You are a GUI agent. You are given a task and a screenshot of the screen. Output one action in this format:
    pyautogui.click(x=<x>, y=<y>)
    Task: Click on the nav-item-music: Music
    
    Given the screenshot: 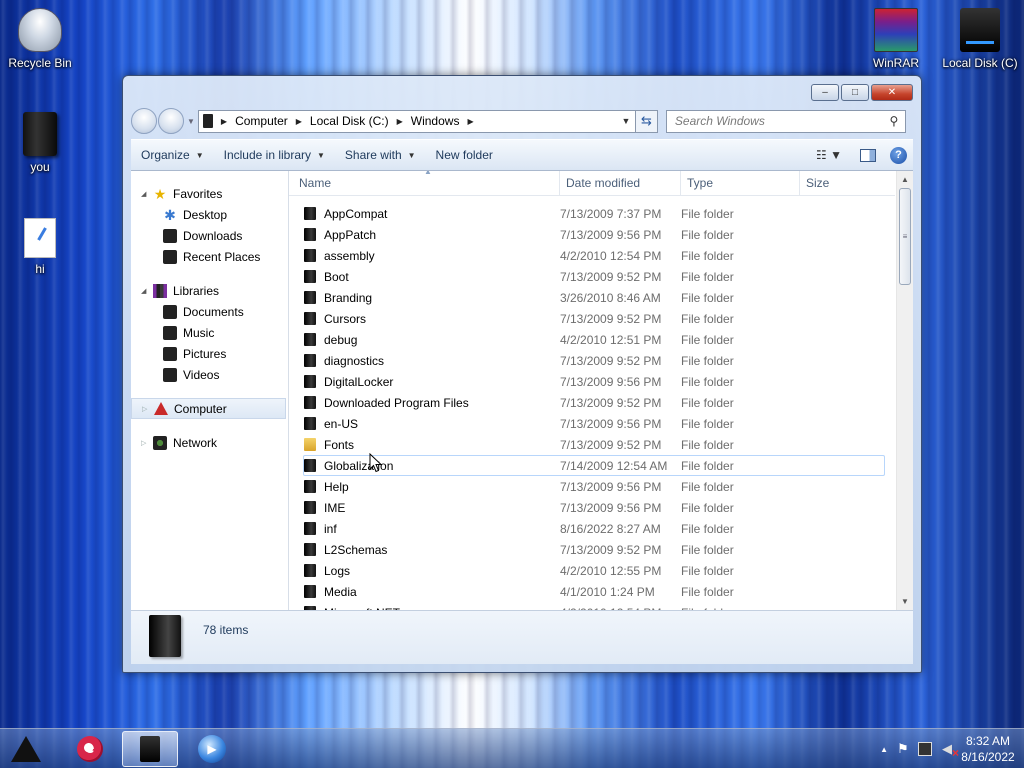 What is the action you would take?
    pyautogui.click(x=209, y=332)
    